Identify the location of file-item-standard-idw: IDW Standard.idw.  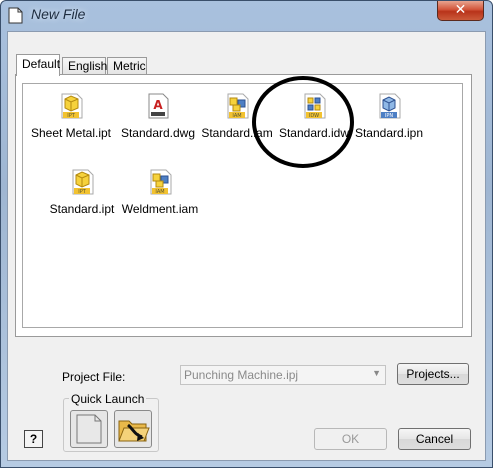
(314, 115).